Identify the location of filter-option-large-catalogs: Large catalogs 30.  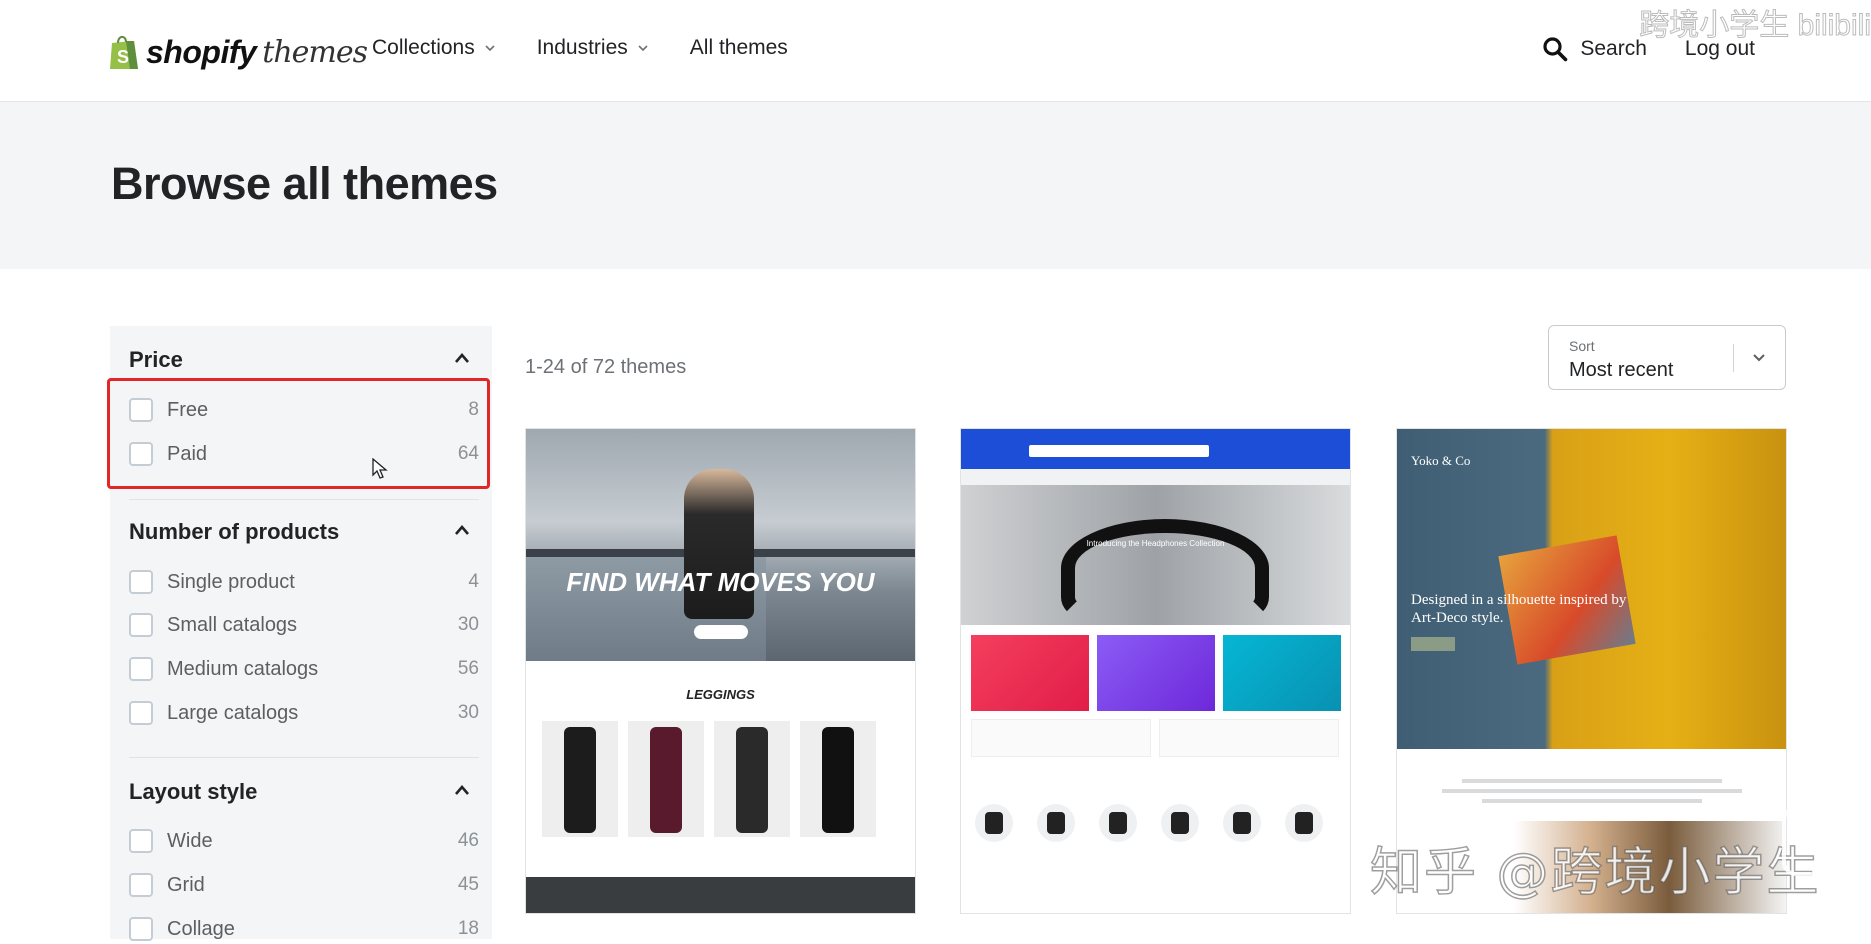
(304, 713).